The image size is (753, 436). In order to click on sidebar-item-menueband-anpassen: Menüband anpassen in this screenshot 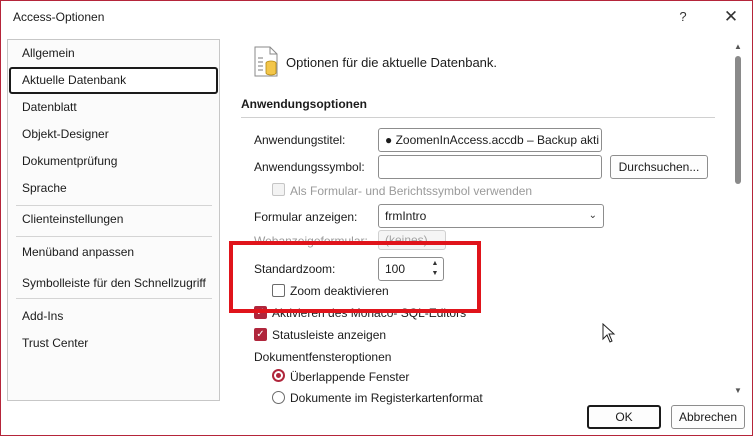, I will do `click(113, 252)`.